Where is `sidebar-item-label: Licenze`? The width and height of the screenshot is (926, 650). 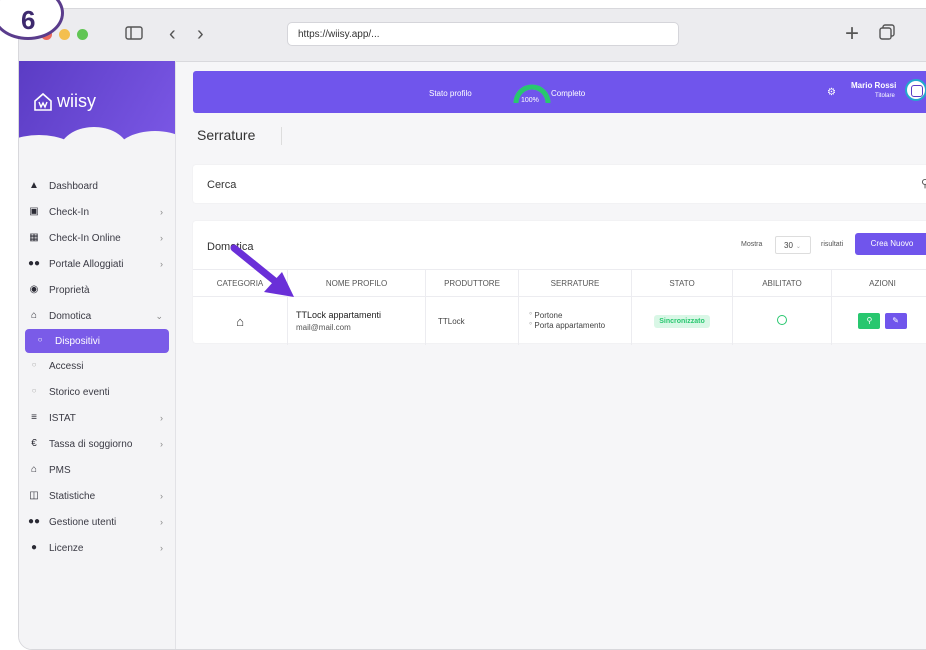 sidebar-item-label: Licenze is located at coordinates (66, 548).